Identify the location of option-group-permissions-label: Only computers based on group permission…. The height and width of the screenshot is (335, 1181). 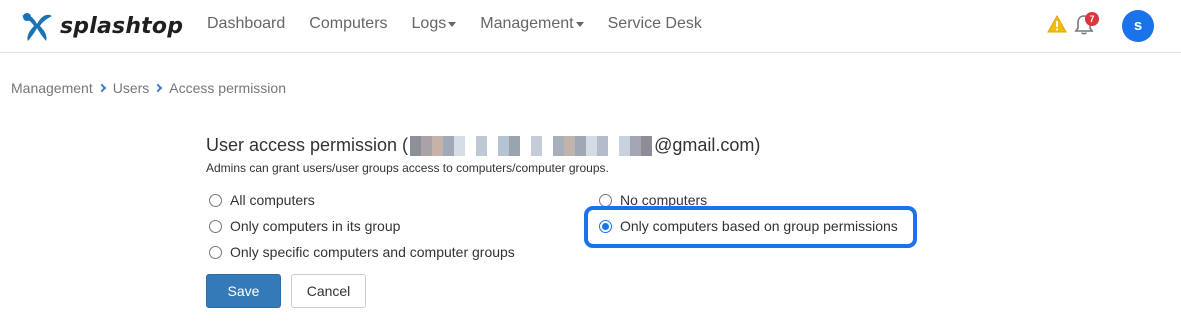
(759, 226).